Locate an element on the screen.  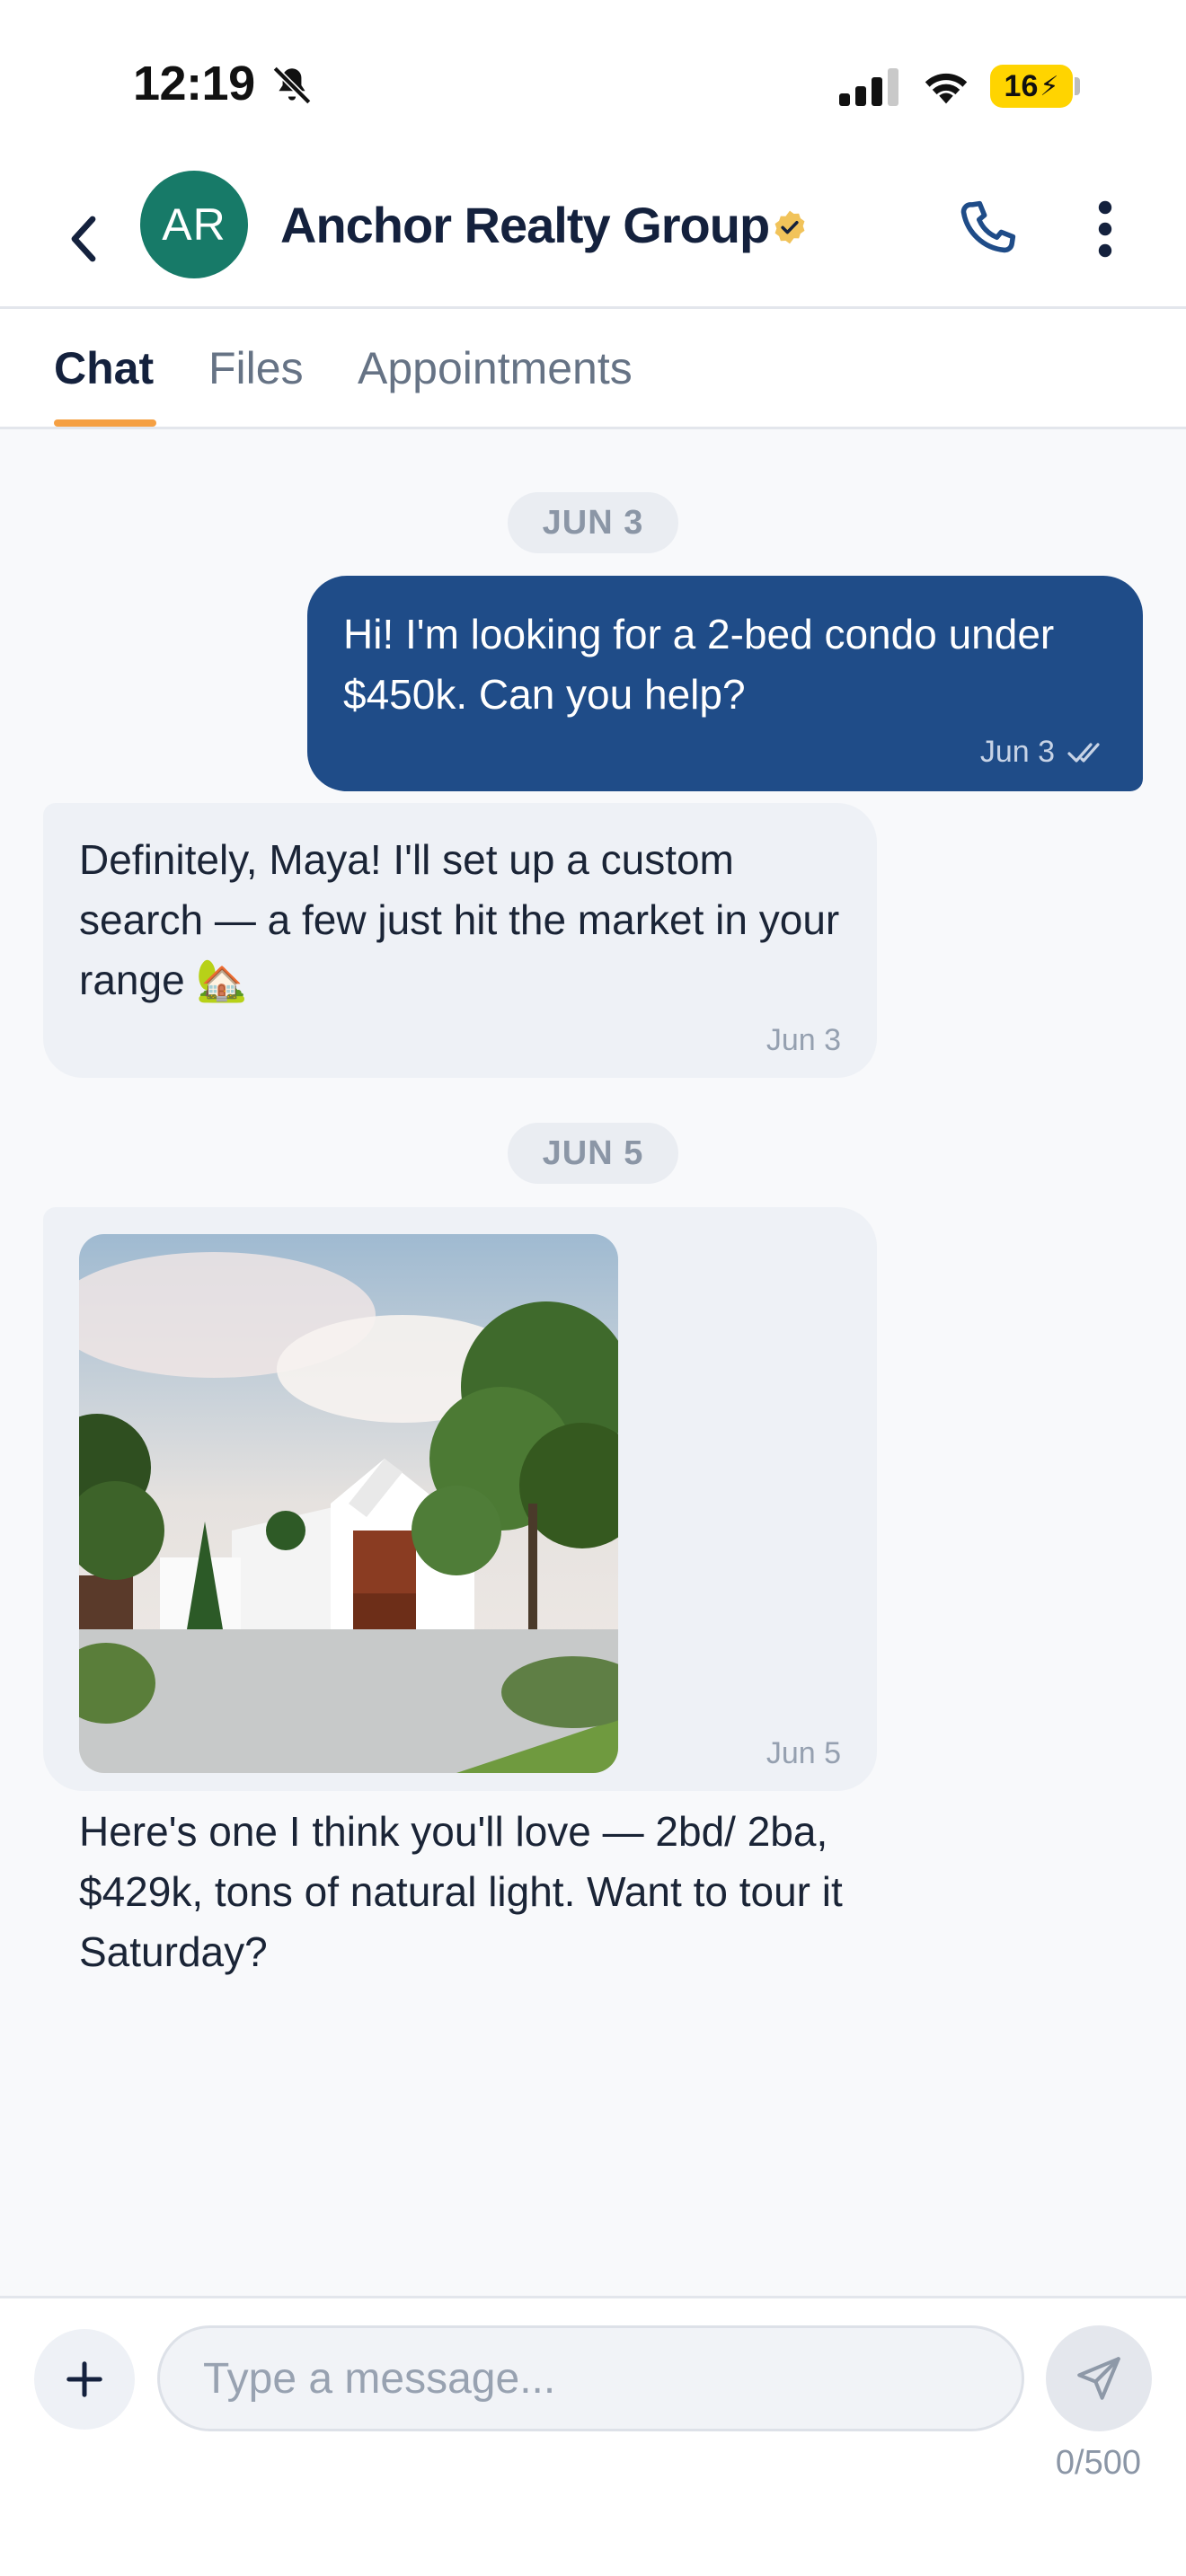
bell-slash-icon is located at coordinates (292, 85).